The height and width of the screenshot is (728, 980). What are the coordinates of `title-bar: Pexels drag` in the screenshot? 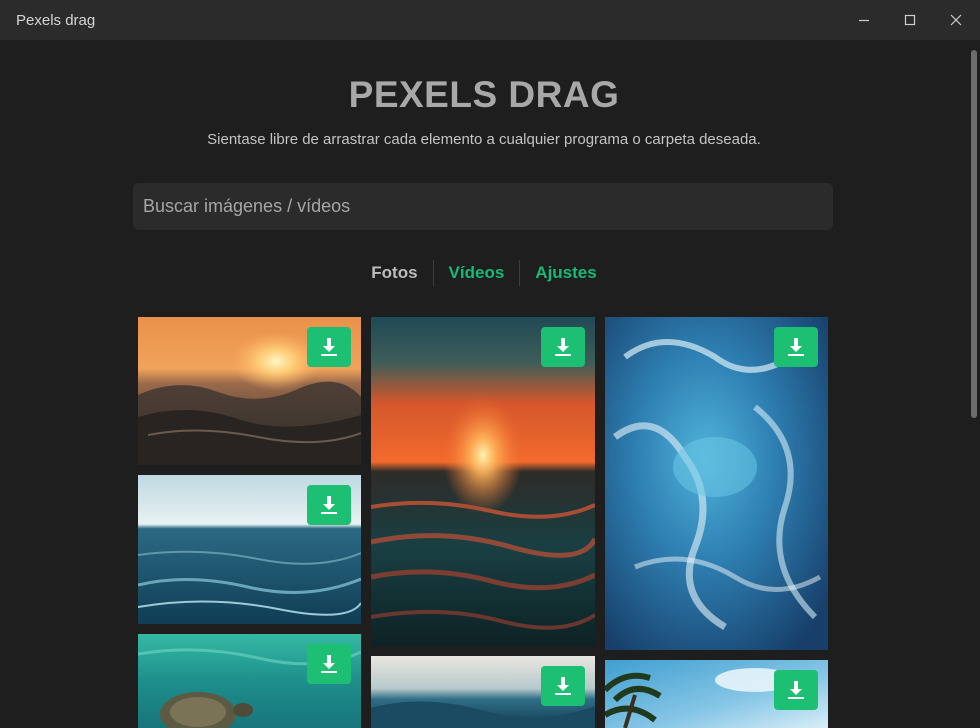 It's located at (490, 20).